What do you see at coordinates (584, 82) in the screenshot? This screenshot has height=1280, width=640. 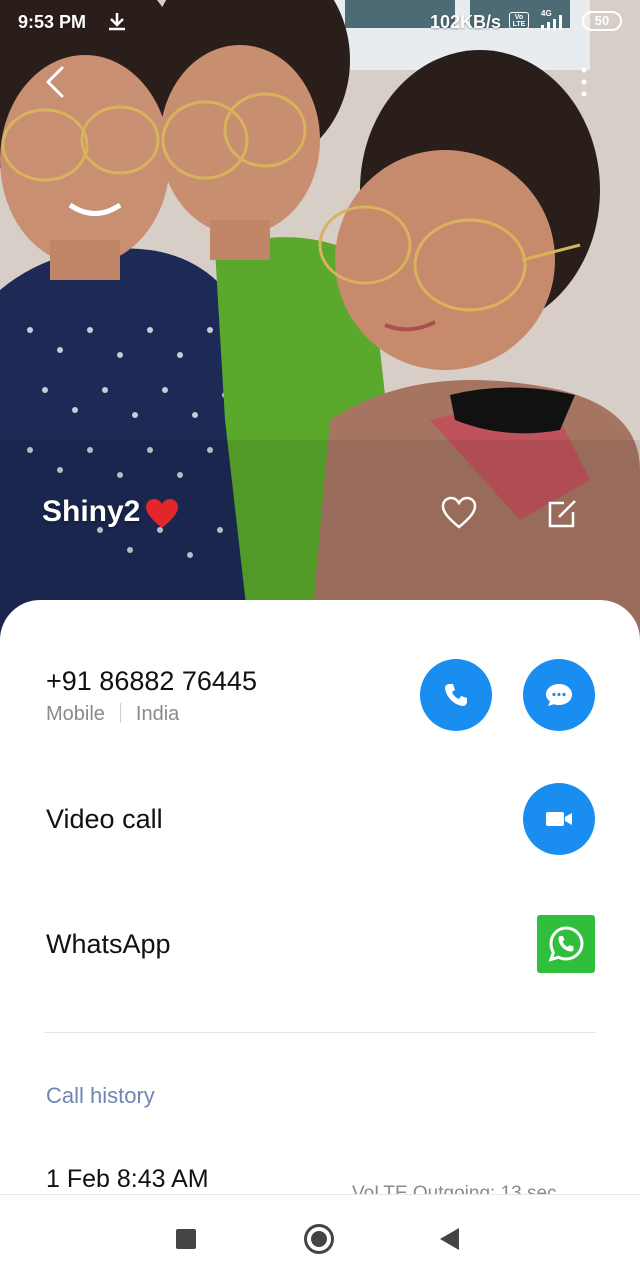 I see `more-vertical-icon` at bounding box center [584, 82].